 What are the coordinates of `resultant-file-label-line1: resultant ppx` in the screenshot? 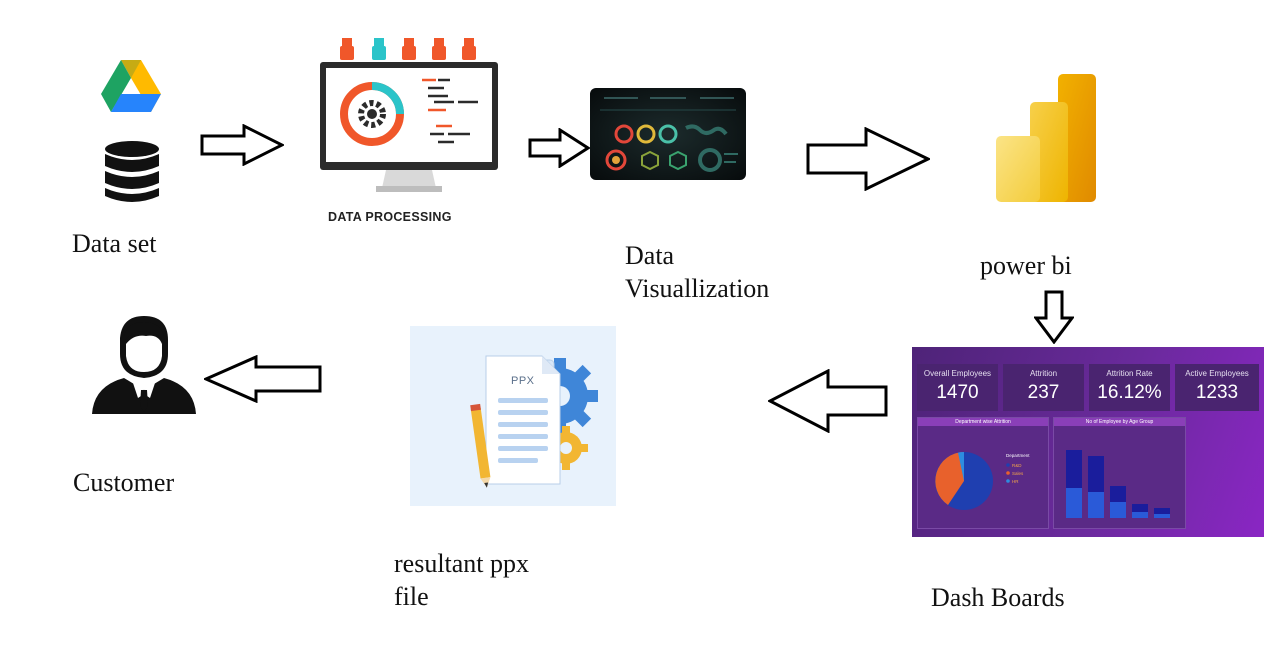 It's located at (462, 563).